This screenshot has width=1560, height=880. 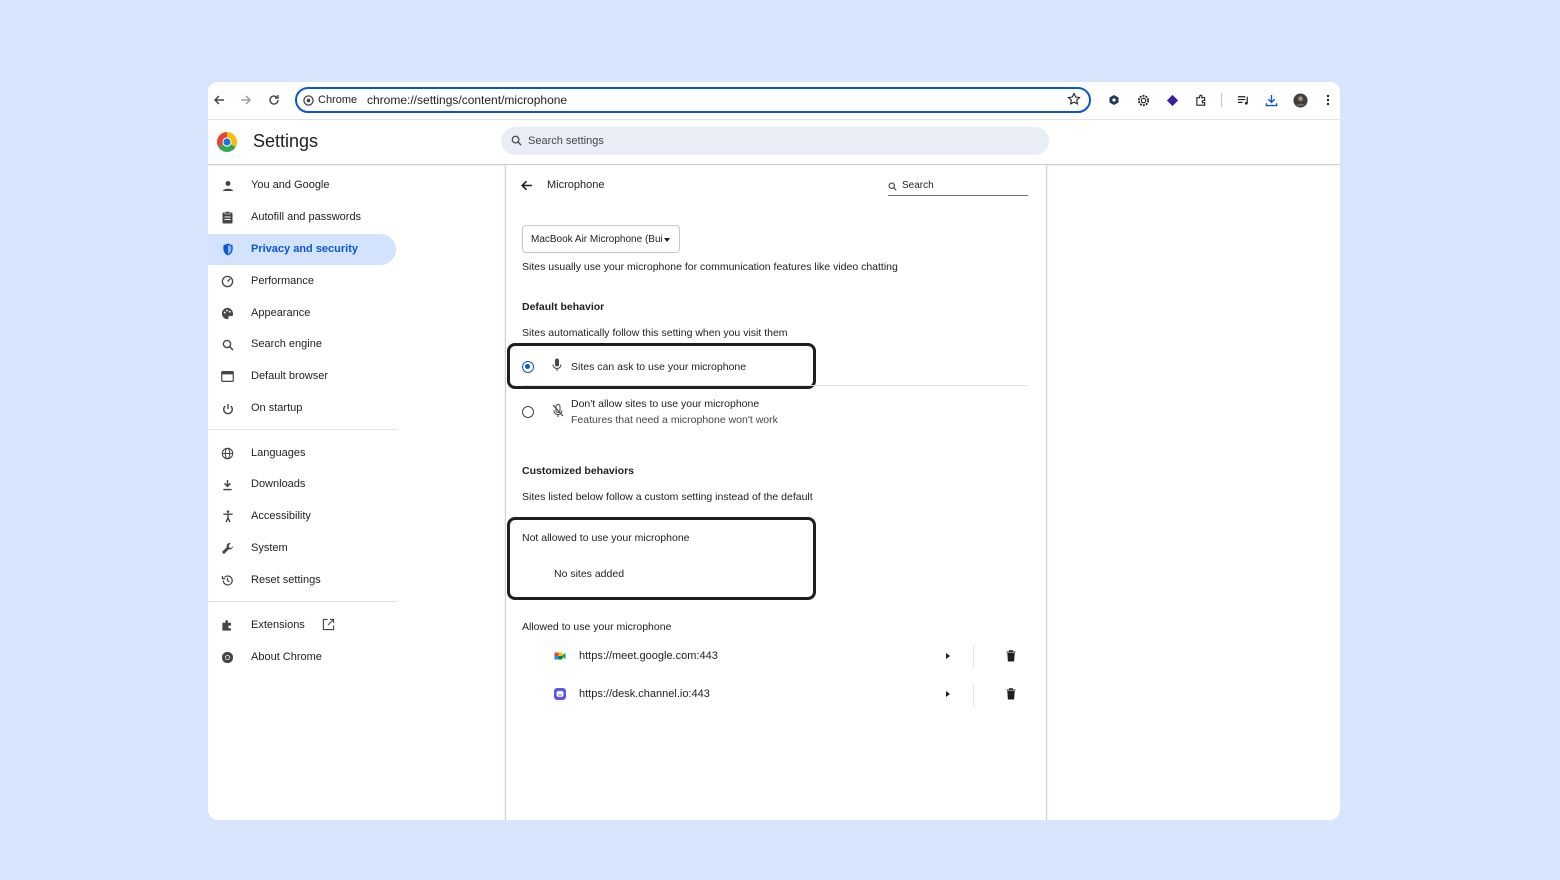 What do you see at coordinates (227, 142) in the screenshot?
I see `chrome-logo-icon` at bounding box center [227, 142].